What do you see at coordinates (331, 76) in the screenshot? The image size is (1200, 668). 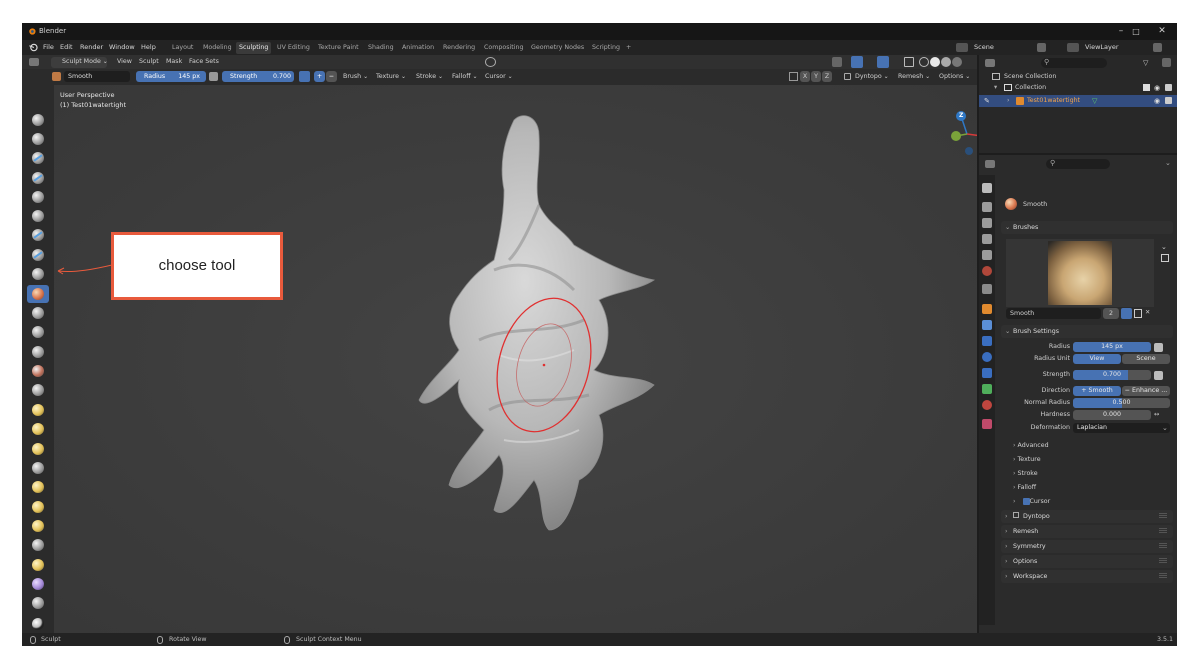 I see `direction-subtract-button: −` at bounding box center [331, 76].